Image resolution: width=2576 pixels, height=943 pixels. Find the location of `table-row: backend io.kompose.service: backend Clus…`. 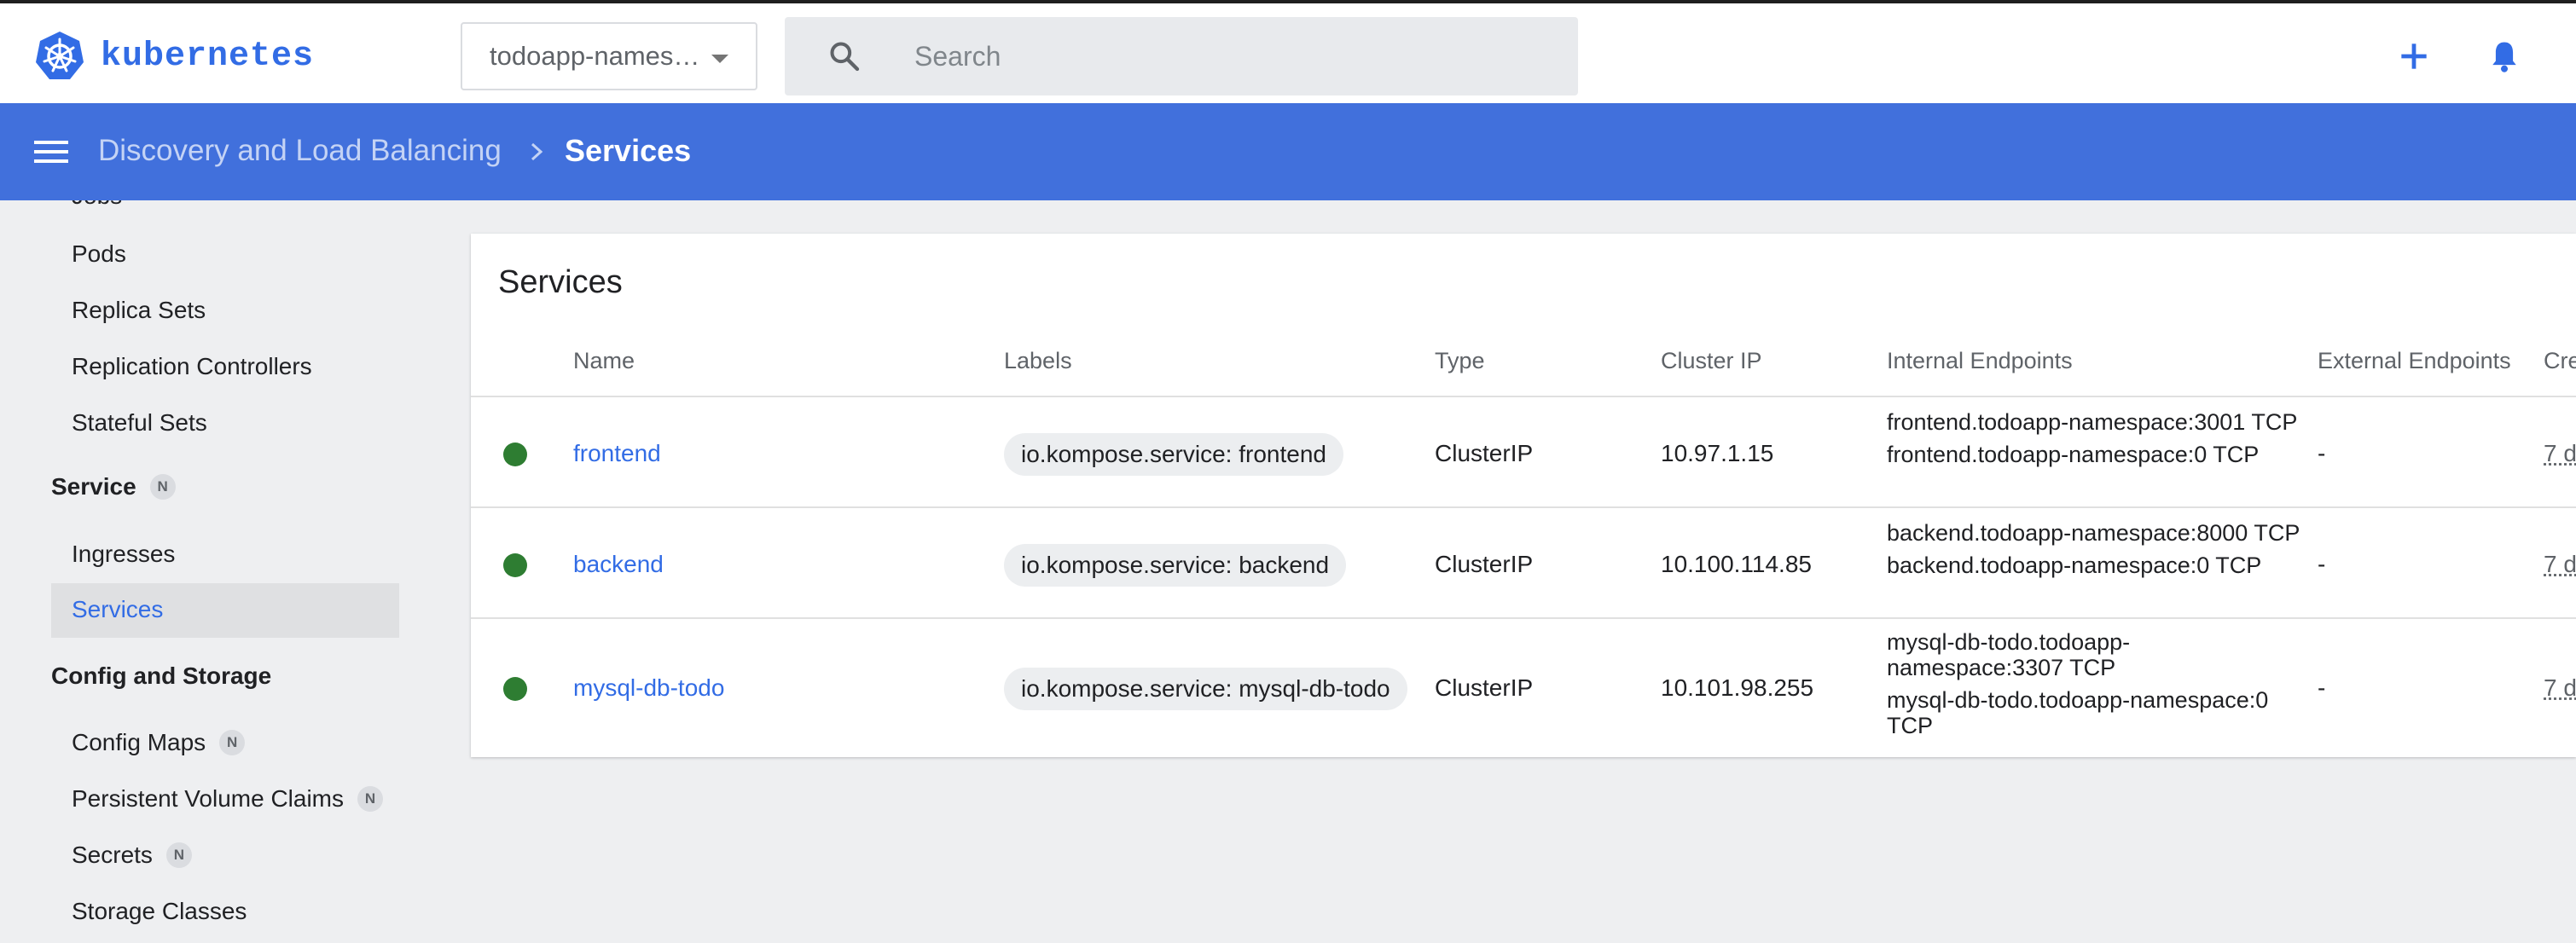

table-row: backend io.kompose.service: backend Clus… is located at coordinates (1523, 561).